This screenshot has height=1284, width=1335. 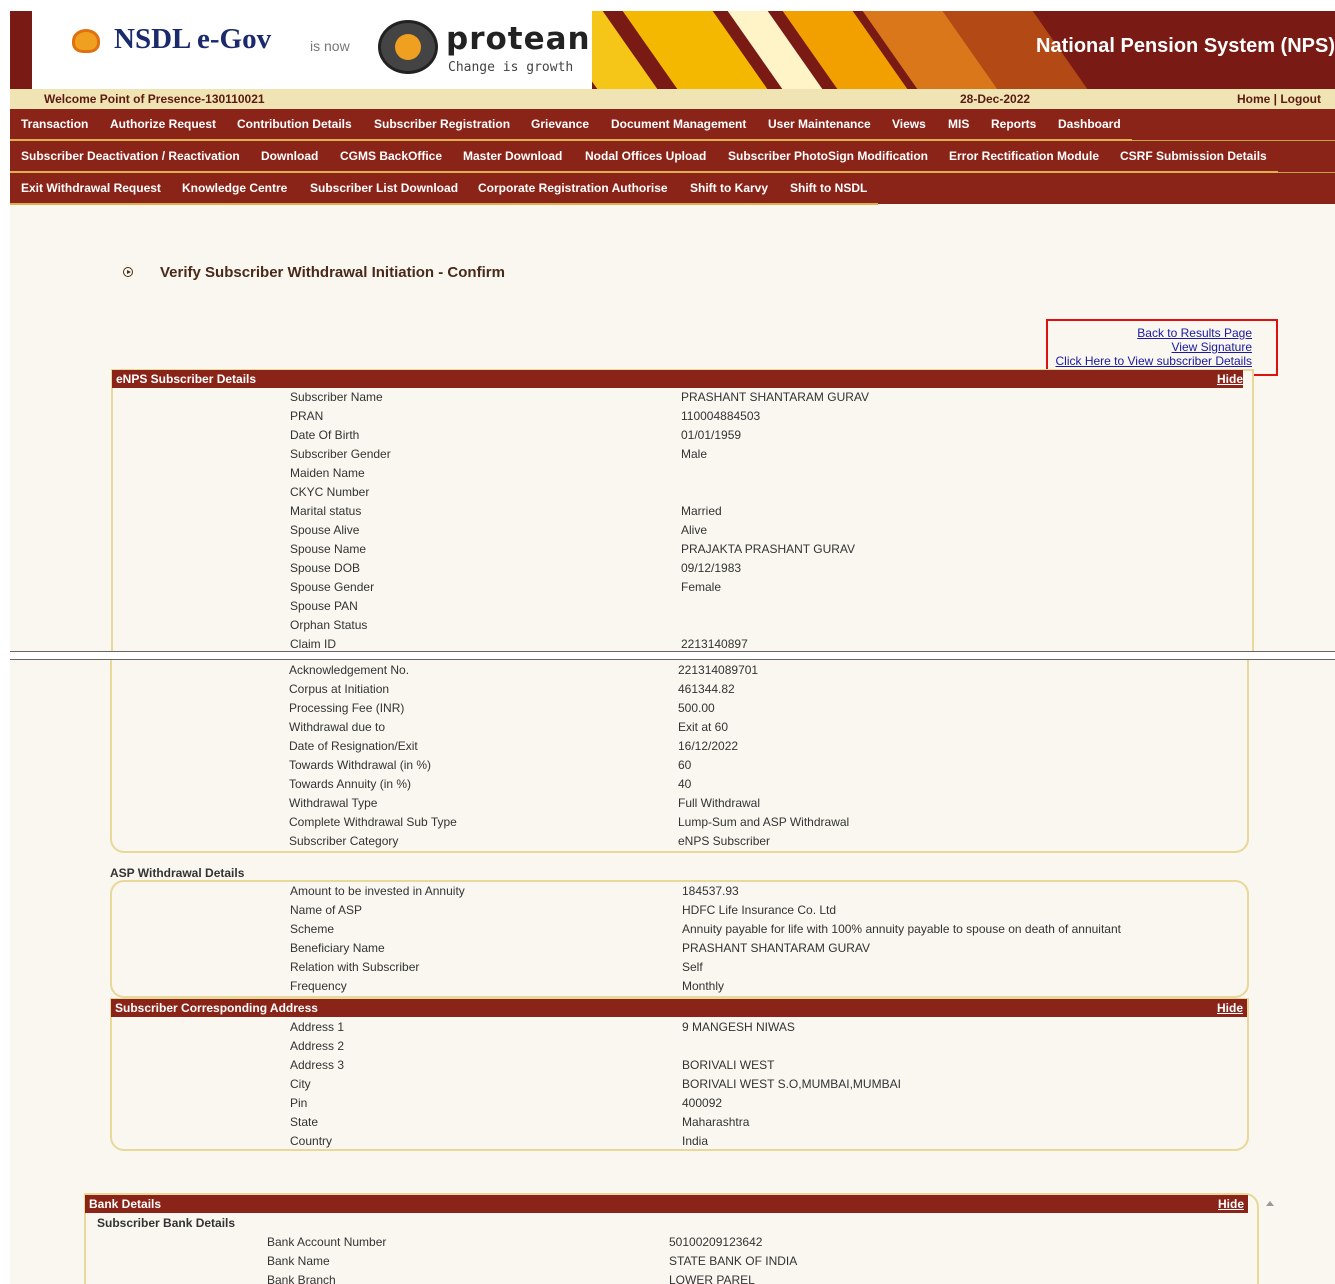 I want to click on is-now-text: is now, so click(x=330, y=46).